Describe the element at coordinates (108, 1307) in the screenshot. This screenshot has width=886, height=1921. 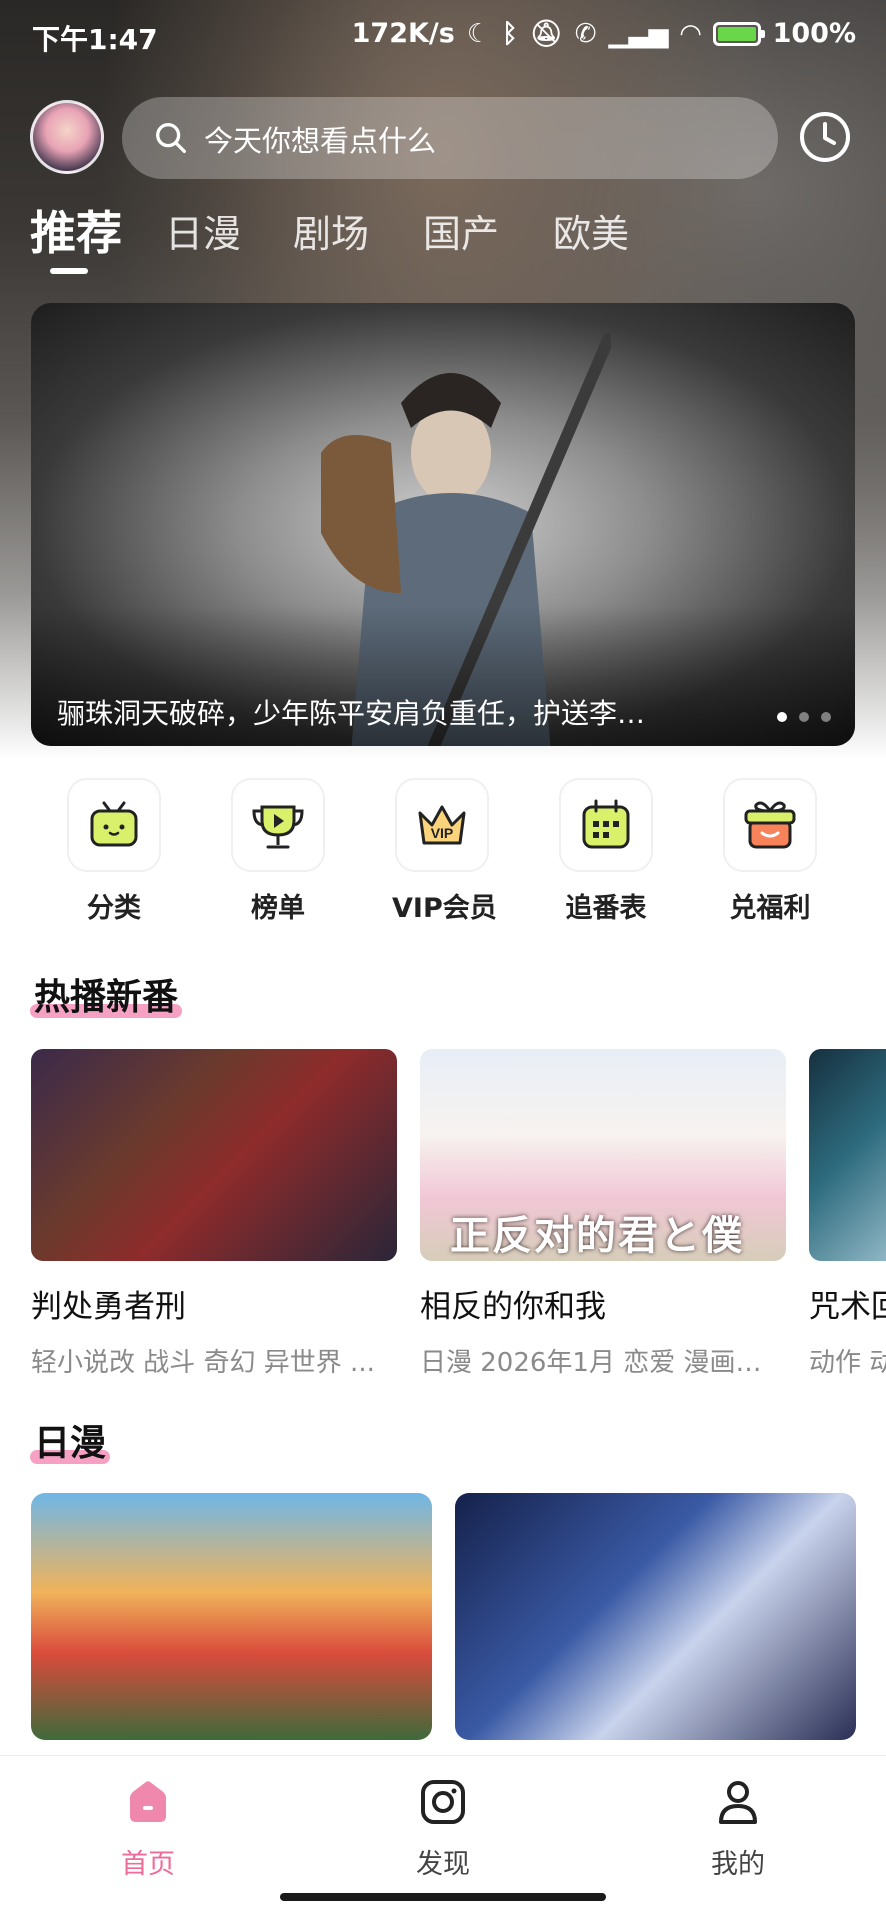
I see `anime-title: 判处勇者刑` at that location.